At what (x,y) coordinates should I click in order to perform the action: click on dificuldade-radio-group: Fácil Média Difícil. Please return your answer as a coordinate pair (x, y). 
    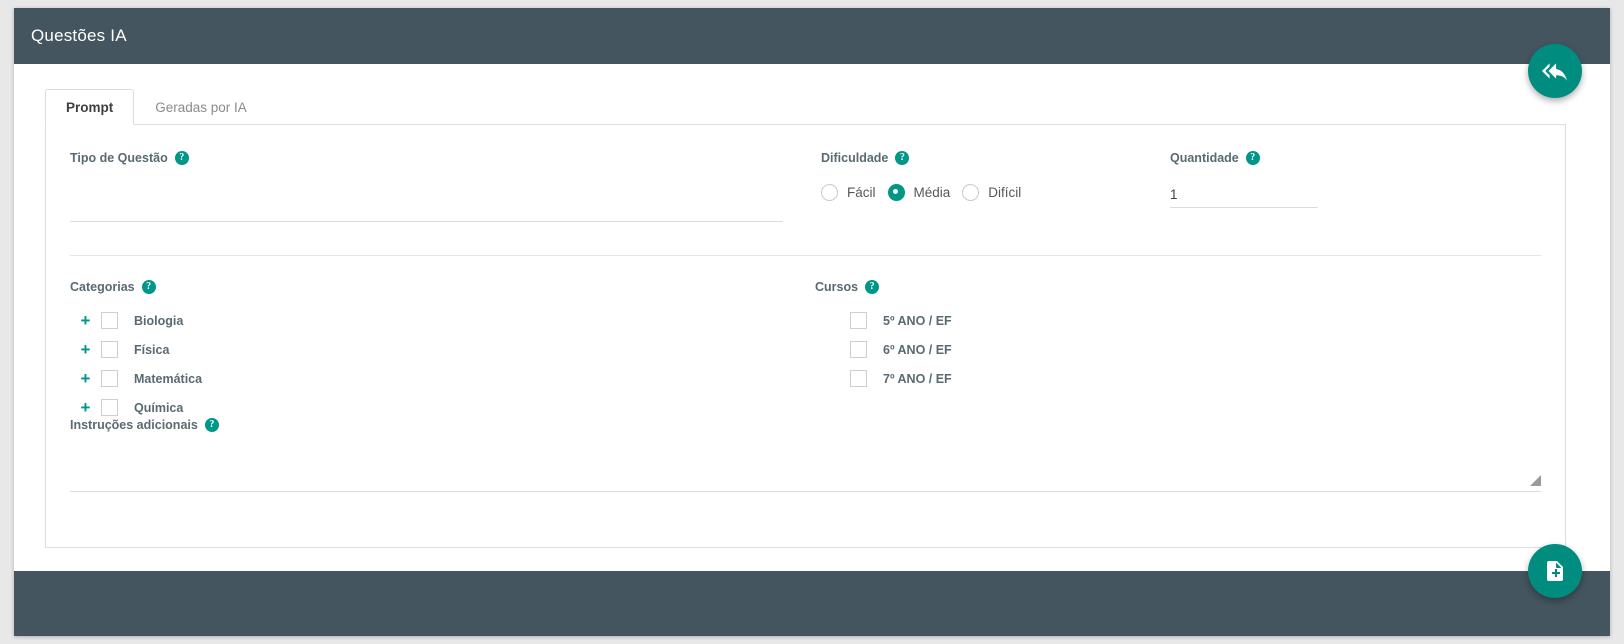
    Looking at the image, I should click on (995, 192).